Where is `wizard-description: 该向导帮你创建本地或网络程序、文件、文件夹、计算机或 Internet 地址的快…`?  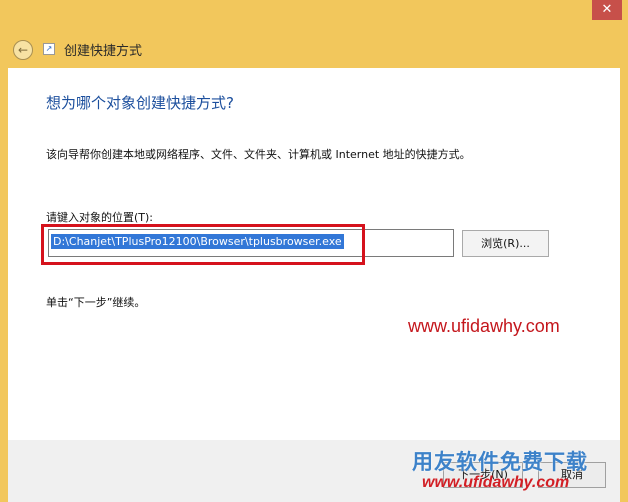
wizard-description: 该向导帮你创建本地或网络程序、文件、文件夹、计算机或 Internet 地址的快… is located at coordinates (258, 154).